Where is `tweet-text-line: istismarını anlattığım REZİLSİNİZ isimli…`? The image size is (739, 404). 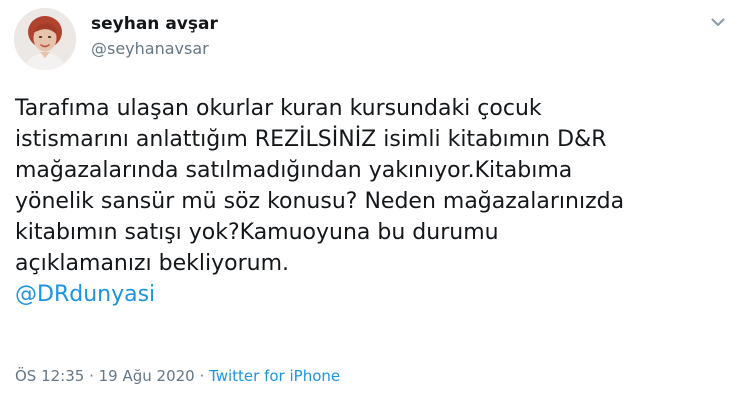 tweet-text-line: istismarını anlattığım REZİLSİNİZ isimli… is located at coordinates (311, 139).